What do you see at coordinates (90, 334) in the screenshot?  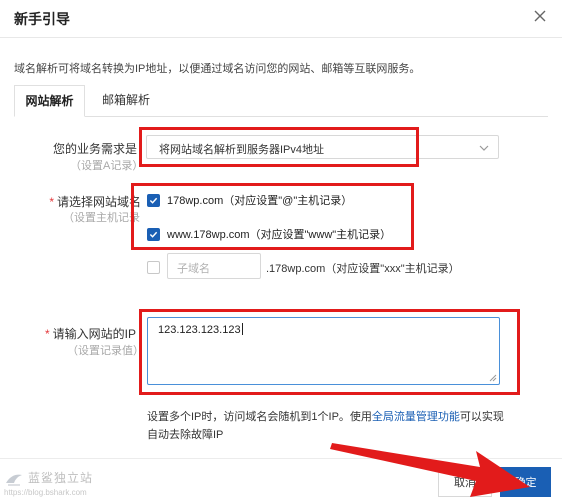 I see `ip-label: * 请输入网站的IP` at bounding box center [90, 334].